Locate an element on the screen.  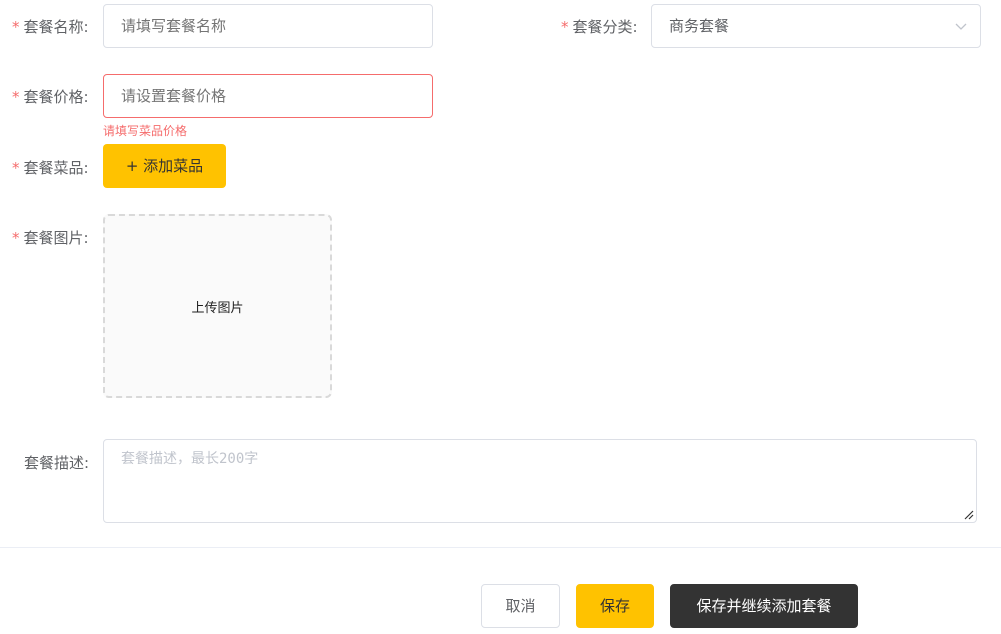
description-placeholder: 套餐描述，最长200字 is located at coordinates (190, 459).